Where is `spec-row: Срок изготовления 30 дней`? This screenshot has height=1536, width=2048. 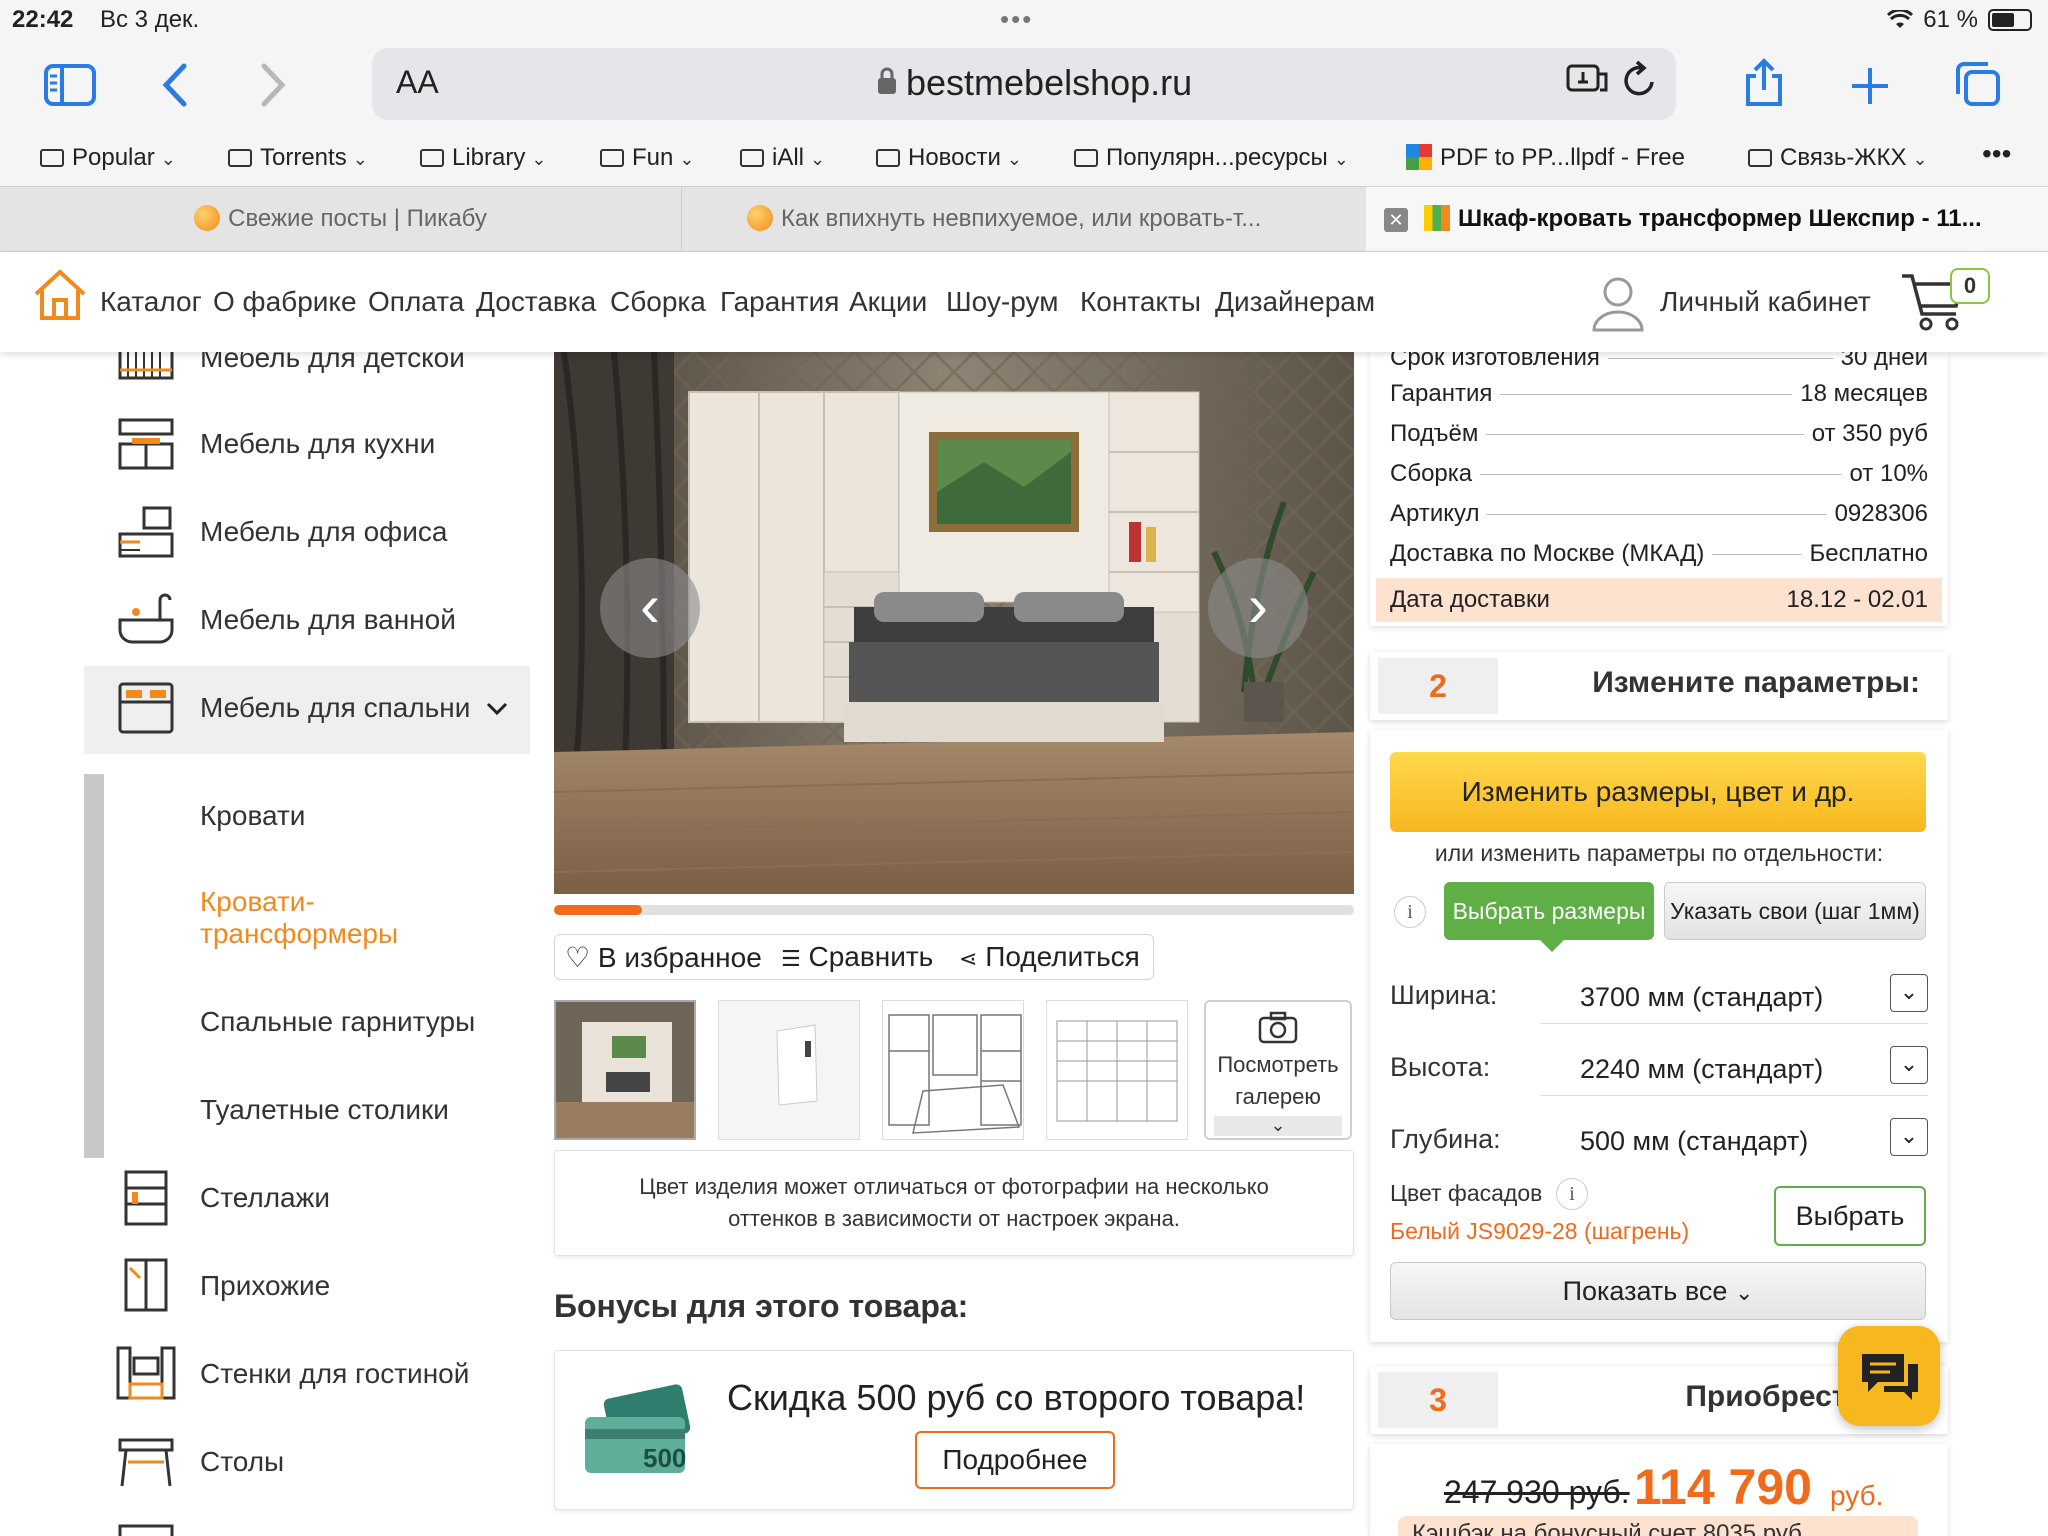 spec-row: Срок изготовления 30 дней is located at coordinates (1659, 361).